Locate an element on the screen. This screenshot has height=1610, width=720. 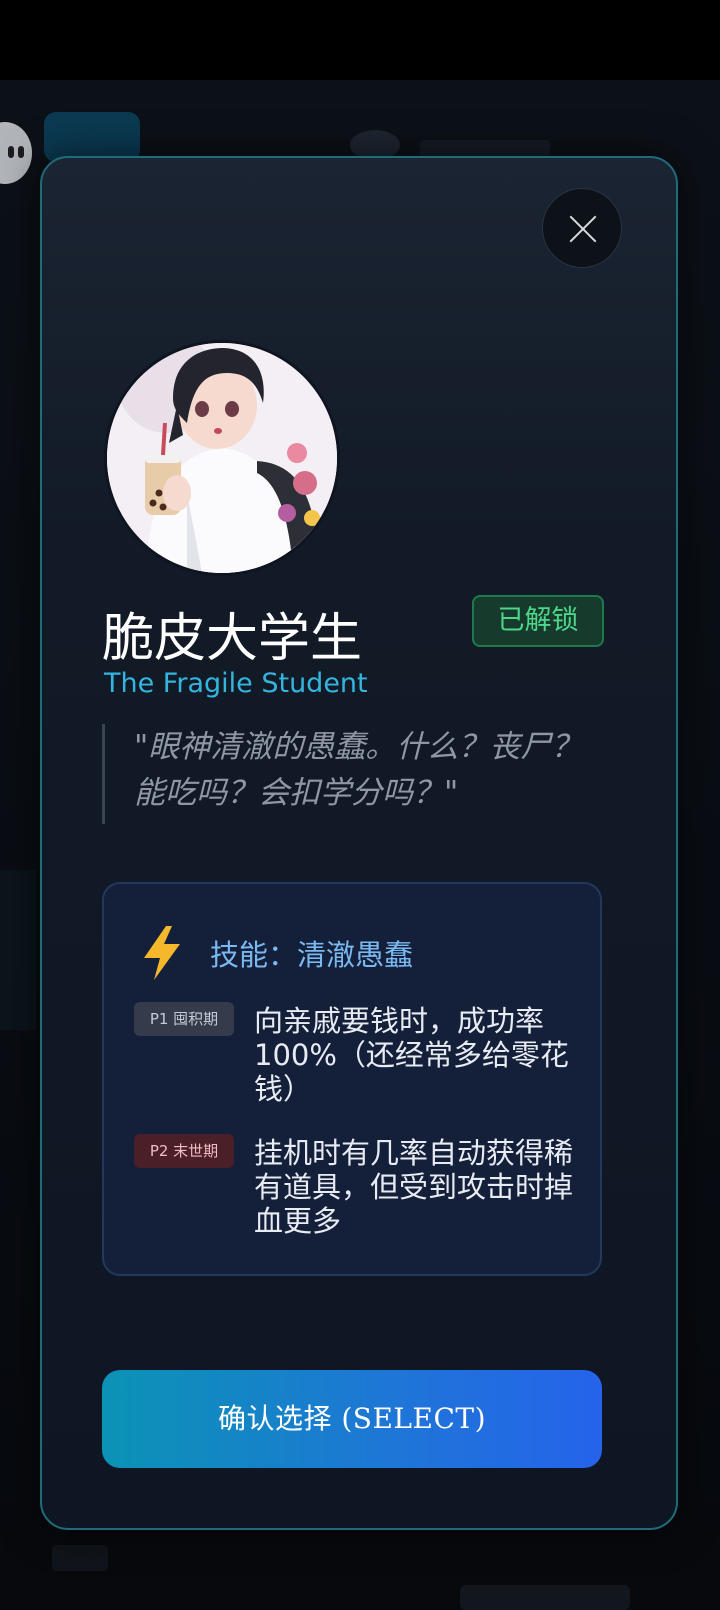
background-footer-button is located at coordinates (545, 1597).